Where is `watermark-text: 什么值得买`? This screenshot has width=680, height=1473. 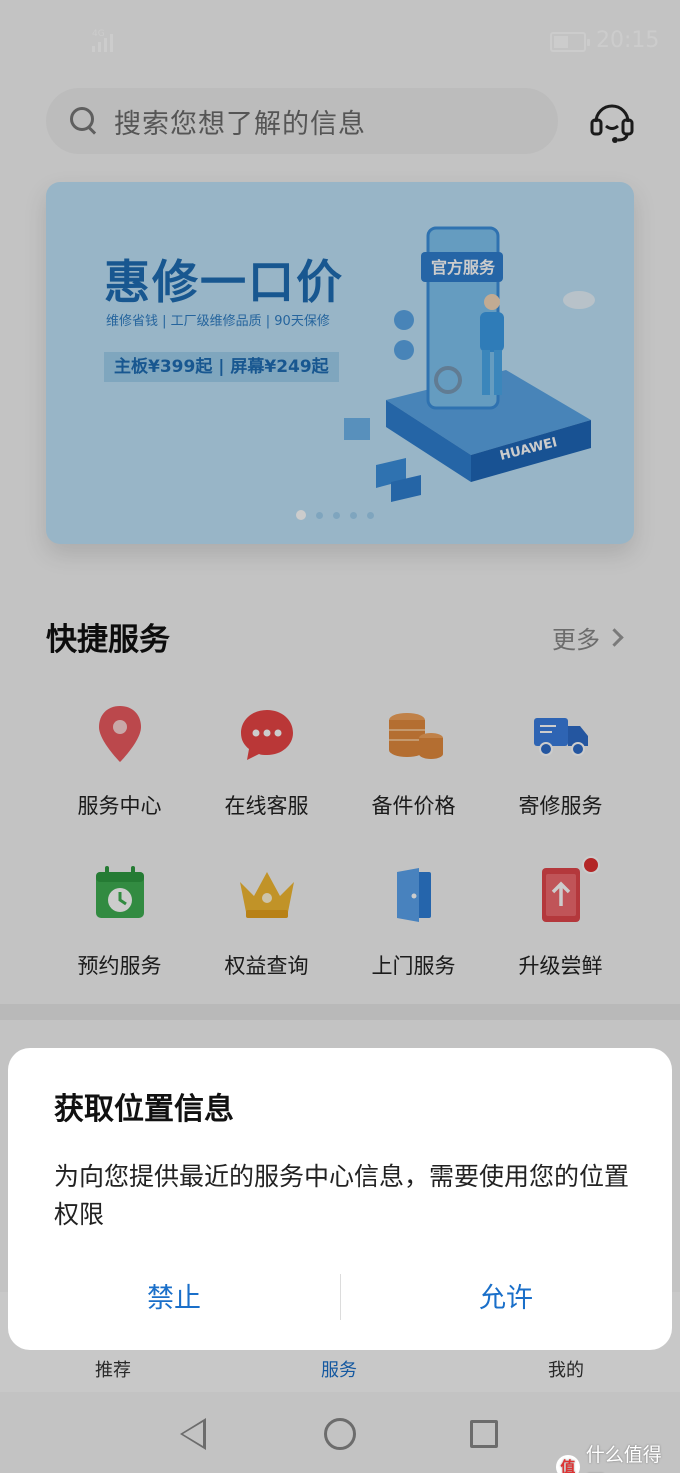
watermark-text: 什么值得买 is located at coordinates (623, 1458).